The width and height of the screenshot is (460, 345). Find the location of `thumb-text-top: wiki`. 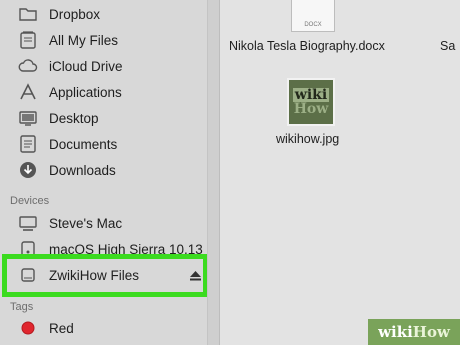

thumb-text-top: wiki is located at coordinates (311, 95).